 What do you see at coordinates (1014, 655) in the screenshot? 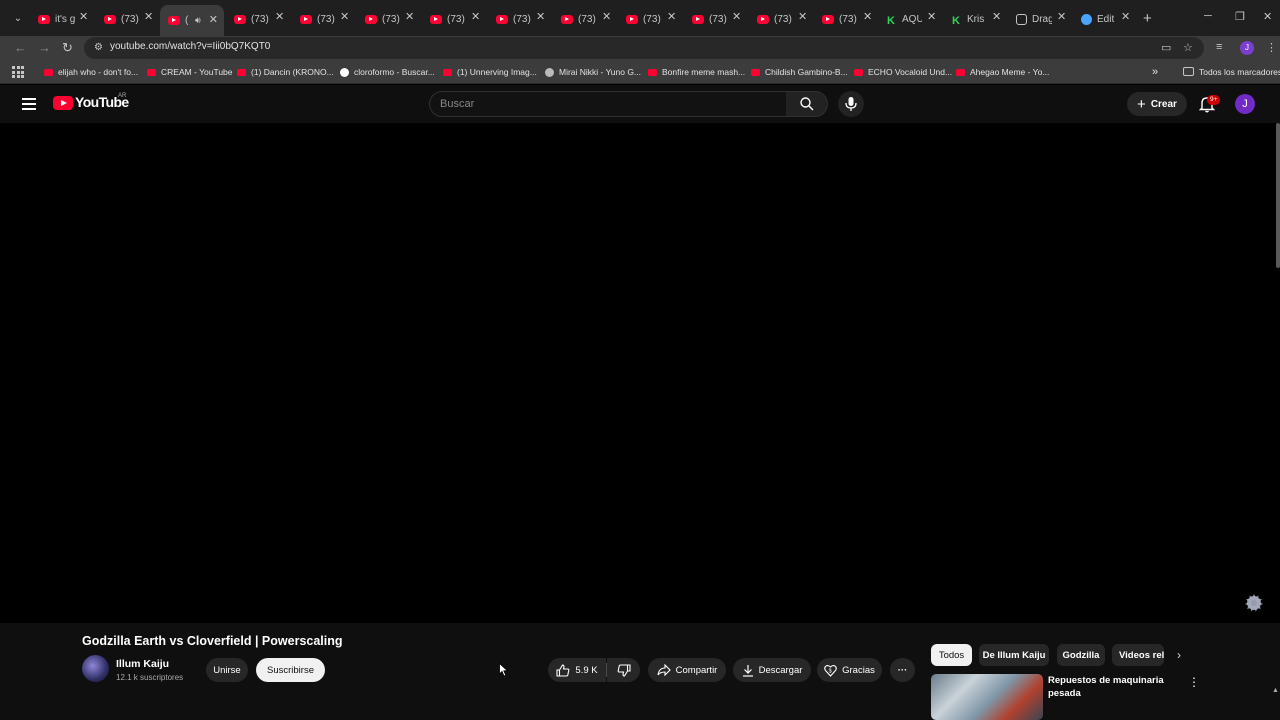
I see `chip-from-channel: De Illum Kaiju` at bounding box center [1014, 655].